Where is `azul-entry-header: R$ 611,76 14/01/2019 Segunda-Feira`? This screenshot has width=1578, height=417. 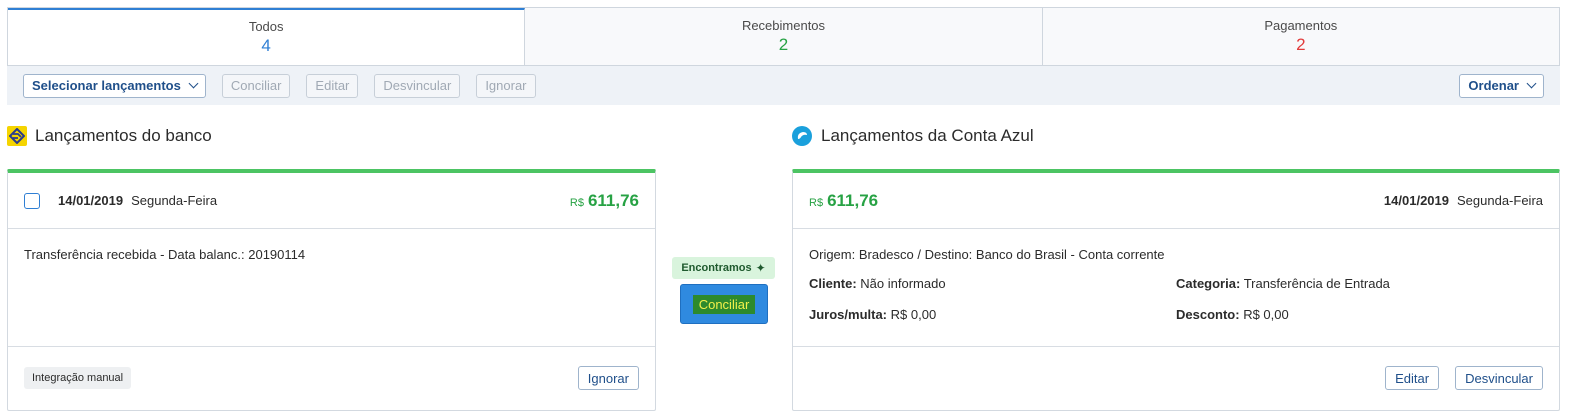
azul-entry-header: R$ 611,76 14/01/2019 Segunda-Feira is located at coordinates (1176, 201).